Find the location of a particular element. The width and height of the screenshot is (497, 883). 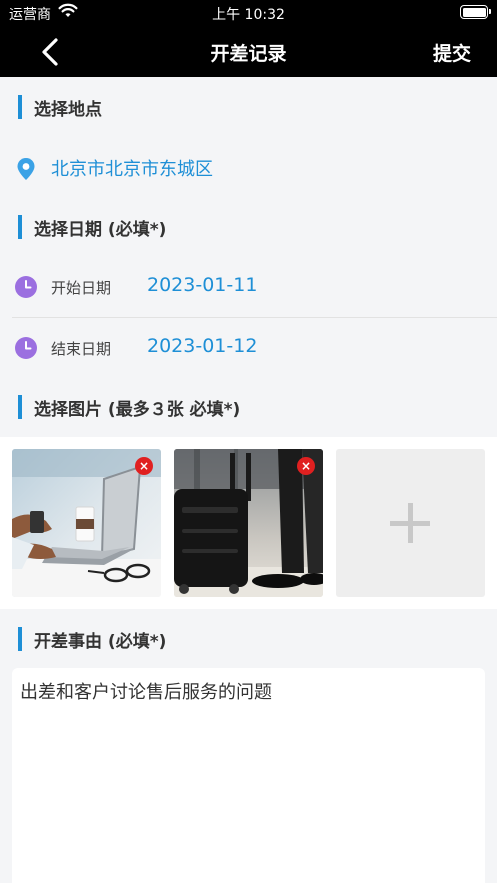

end-date-value: 2023-01-12 is located at coordinates (202, 346).